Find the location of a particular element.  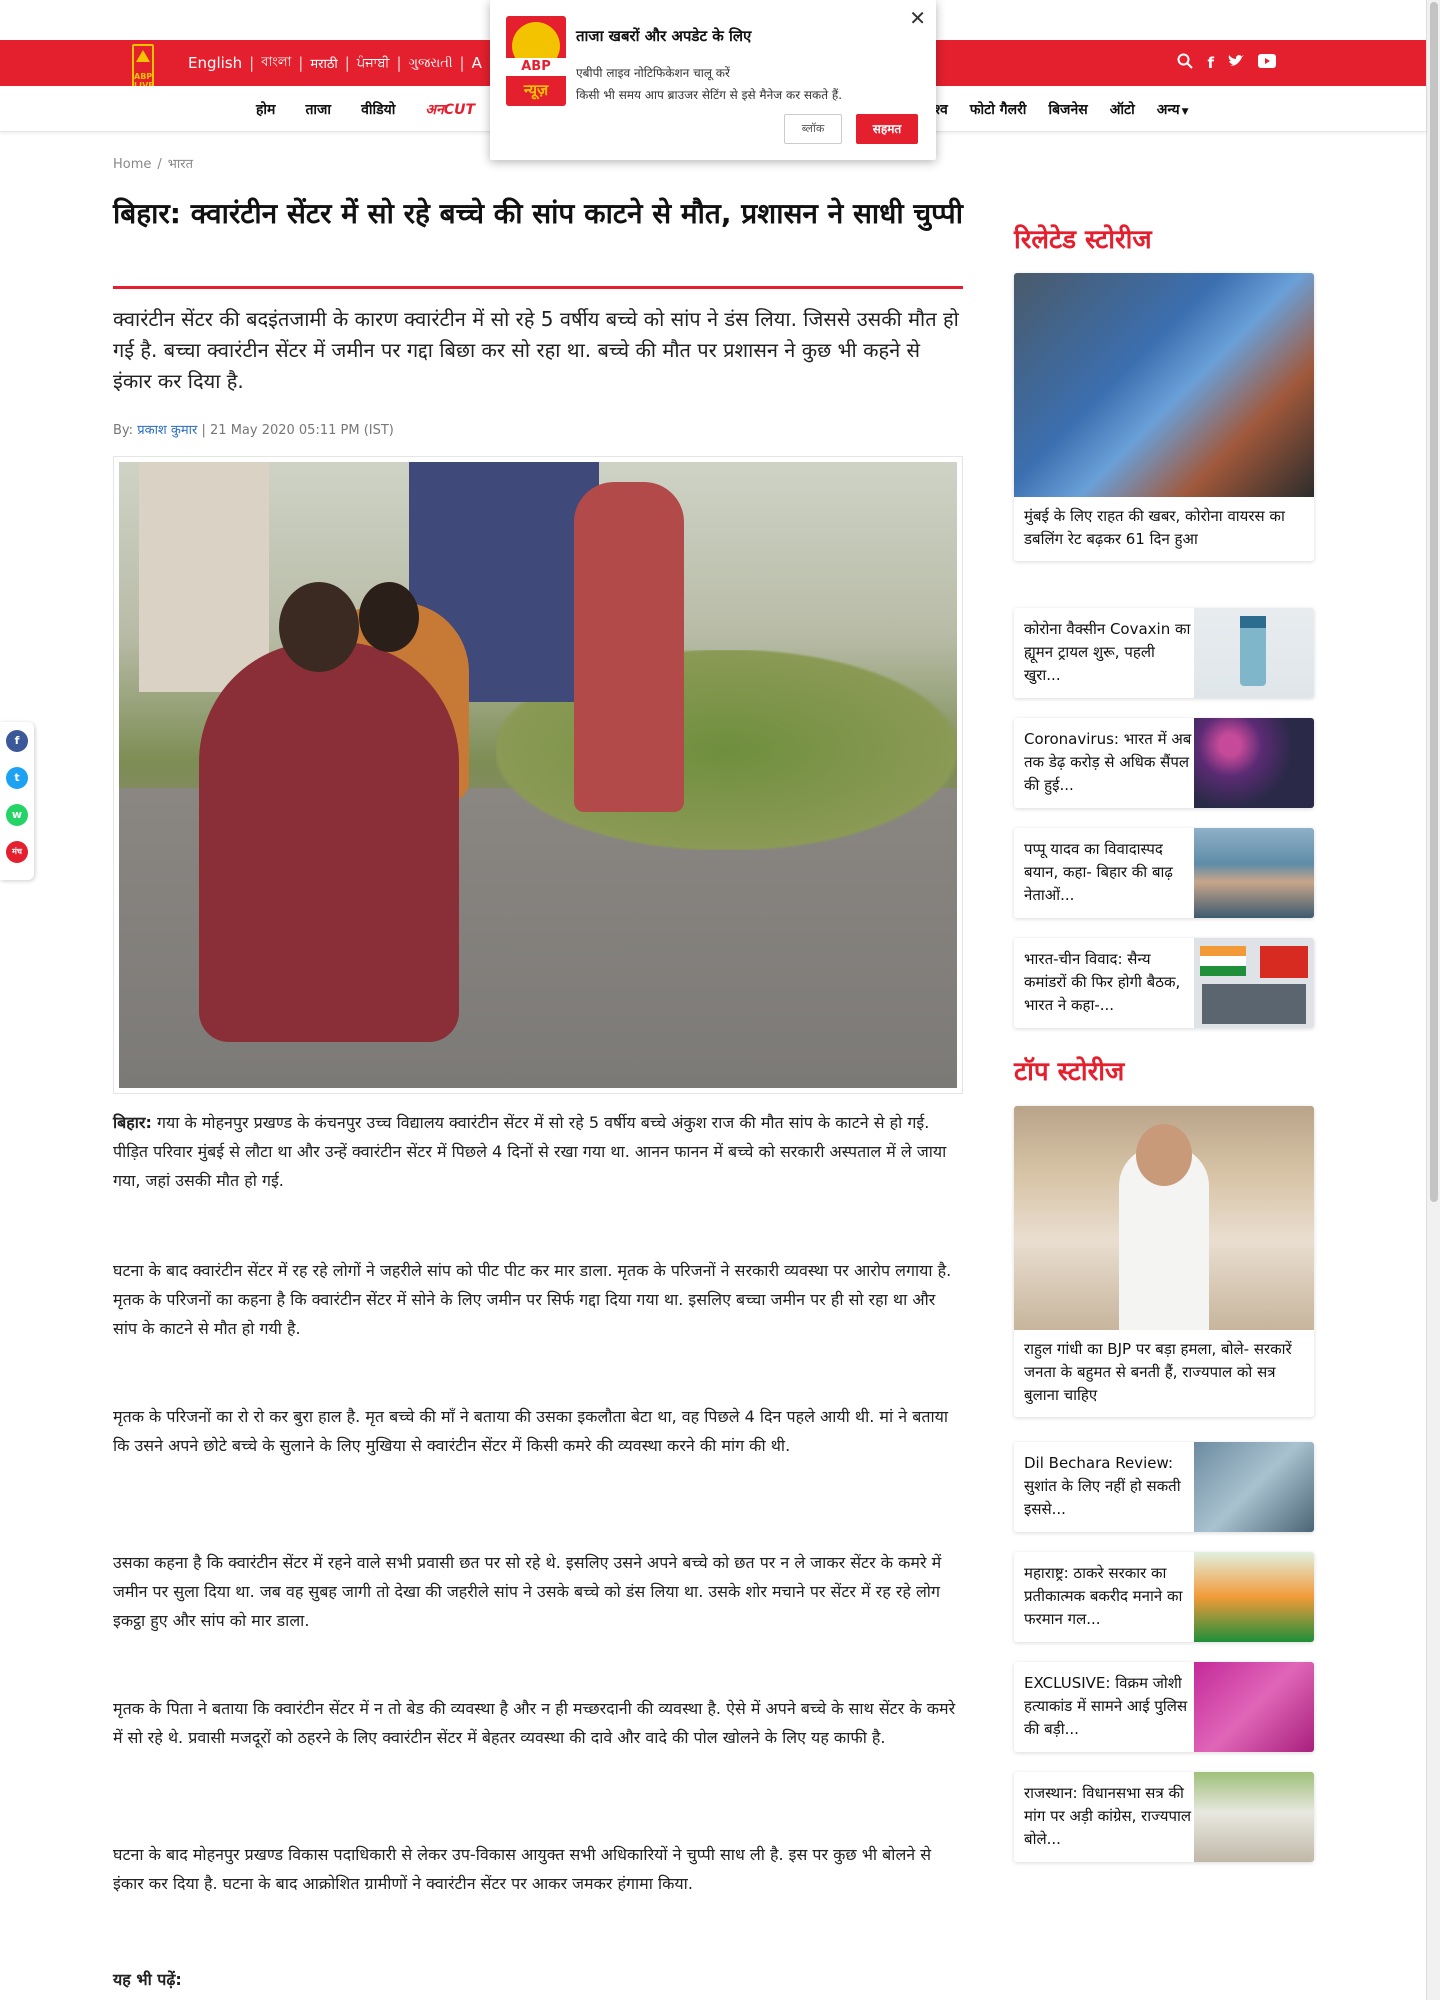

paragraph-lead: बिहार: is located at coordinates (132, 1122).